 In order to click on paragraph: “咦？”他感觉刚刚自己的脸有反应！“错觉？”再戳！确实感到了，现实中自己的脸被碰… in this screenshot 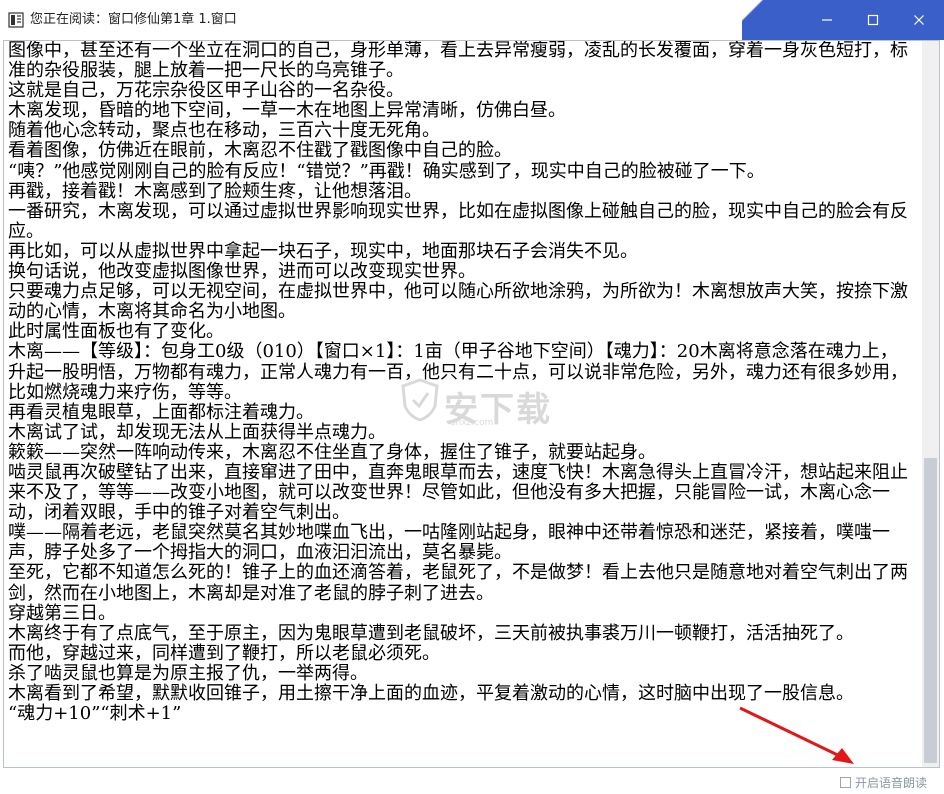, I will do `click(386, 171)`.